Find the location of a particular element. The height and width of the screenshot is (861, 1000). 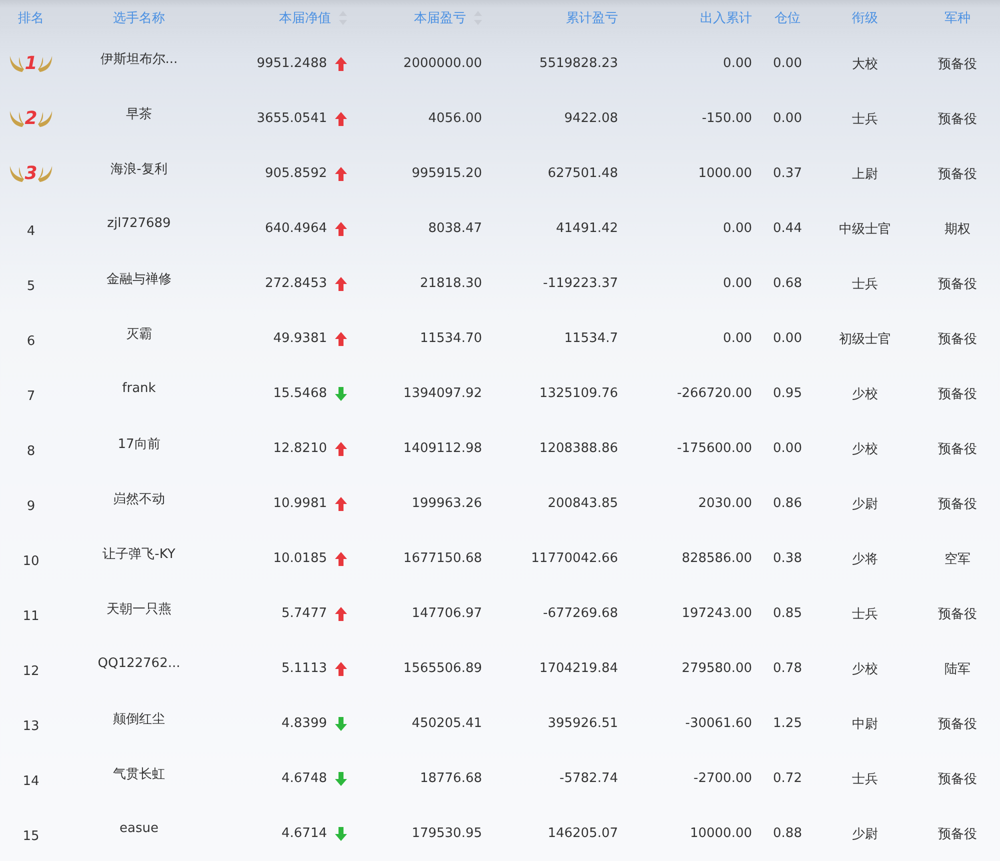

rank-number: 14 is located at coordinates (31, 781).